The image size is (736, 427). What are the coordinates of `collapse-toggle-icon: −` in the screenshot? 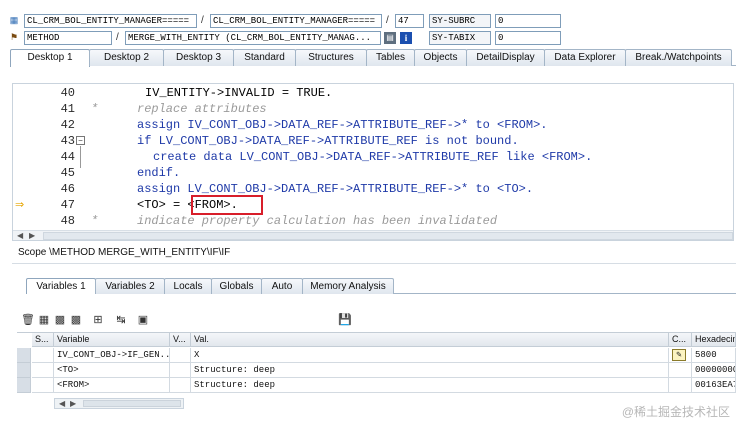 It's located at (80, 140).